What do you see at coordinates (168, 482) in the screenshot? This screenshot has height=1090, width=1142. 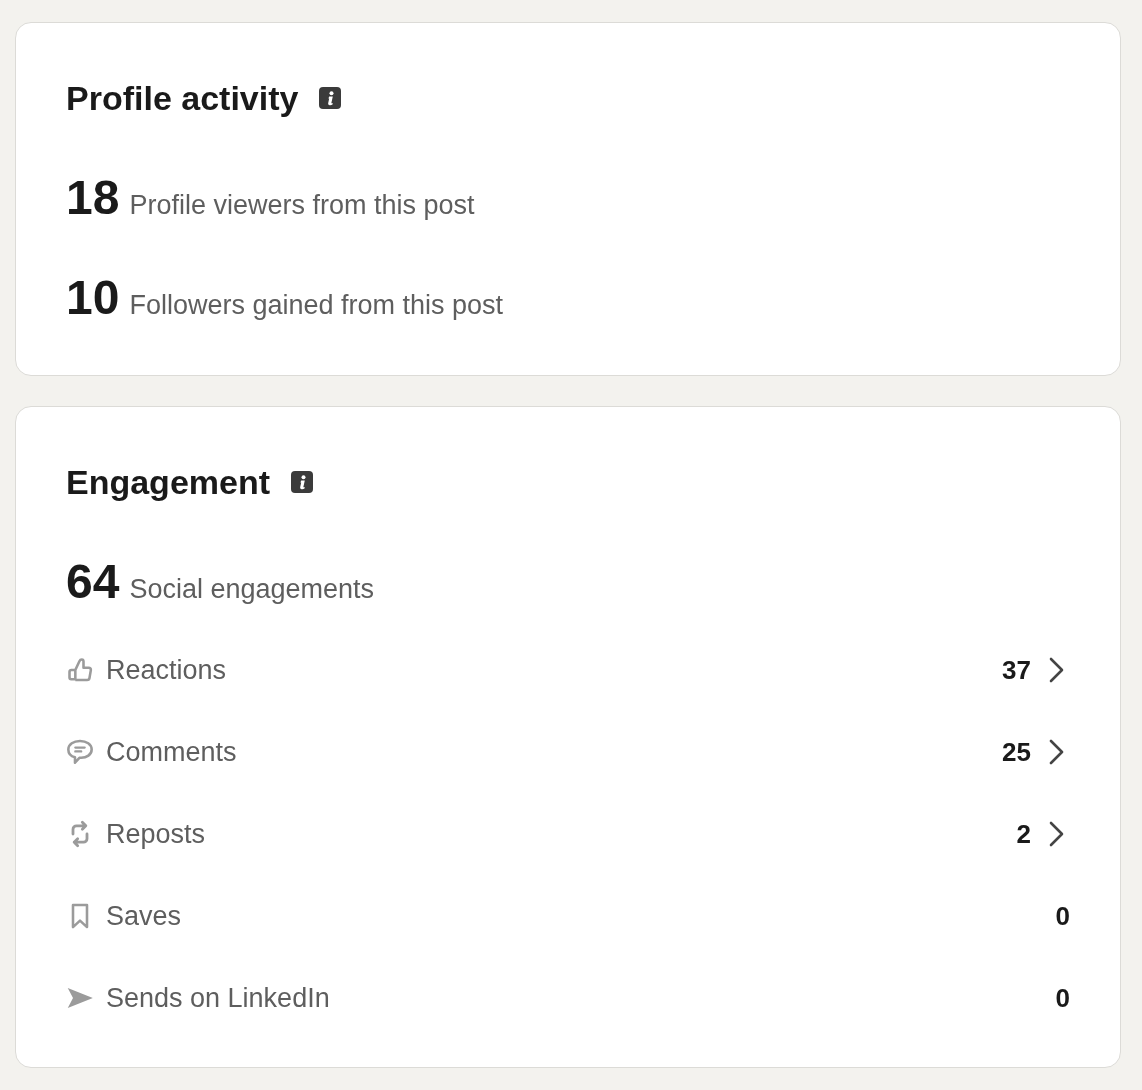 I see `section-title: Engagement` at bounding box center [168, 482].